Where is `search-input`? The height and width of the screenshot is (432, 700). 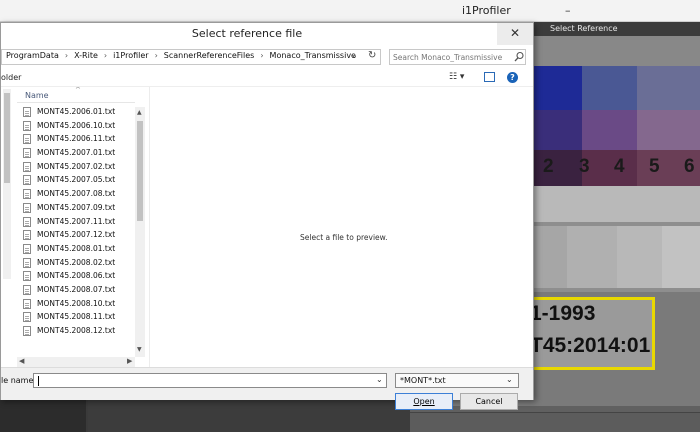
search-input is located at coordinates (452, 57).